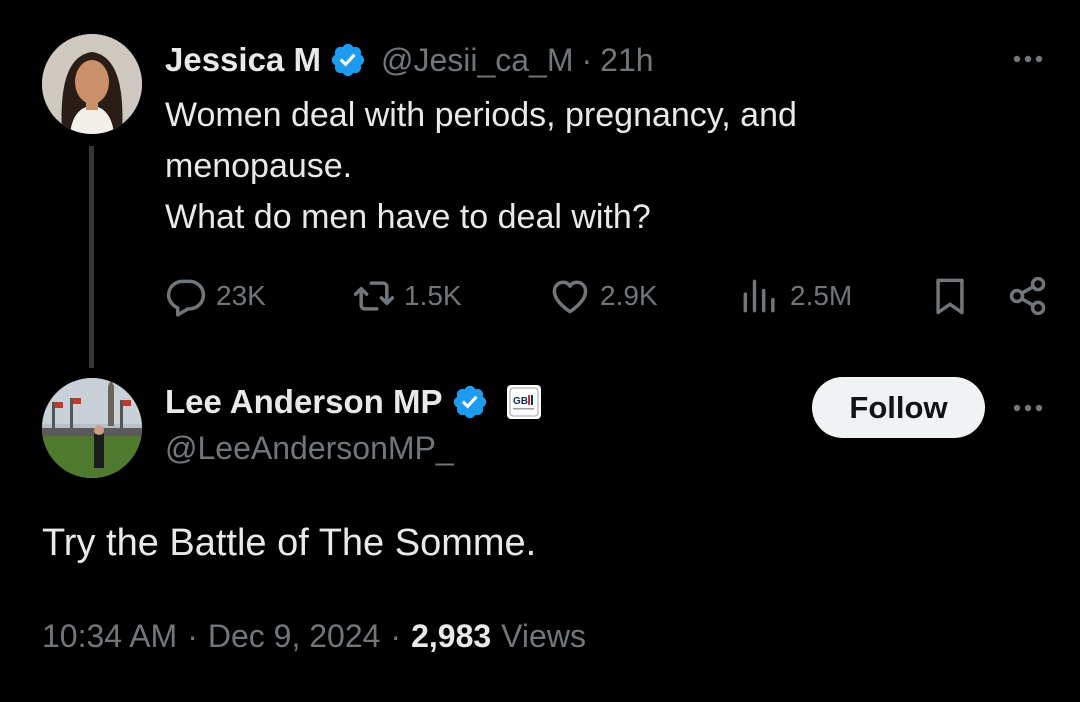  I want to click on views-count: 2,983, so click(451, 636).